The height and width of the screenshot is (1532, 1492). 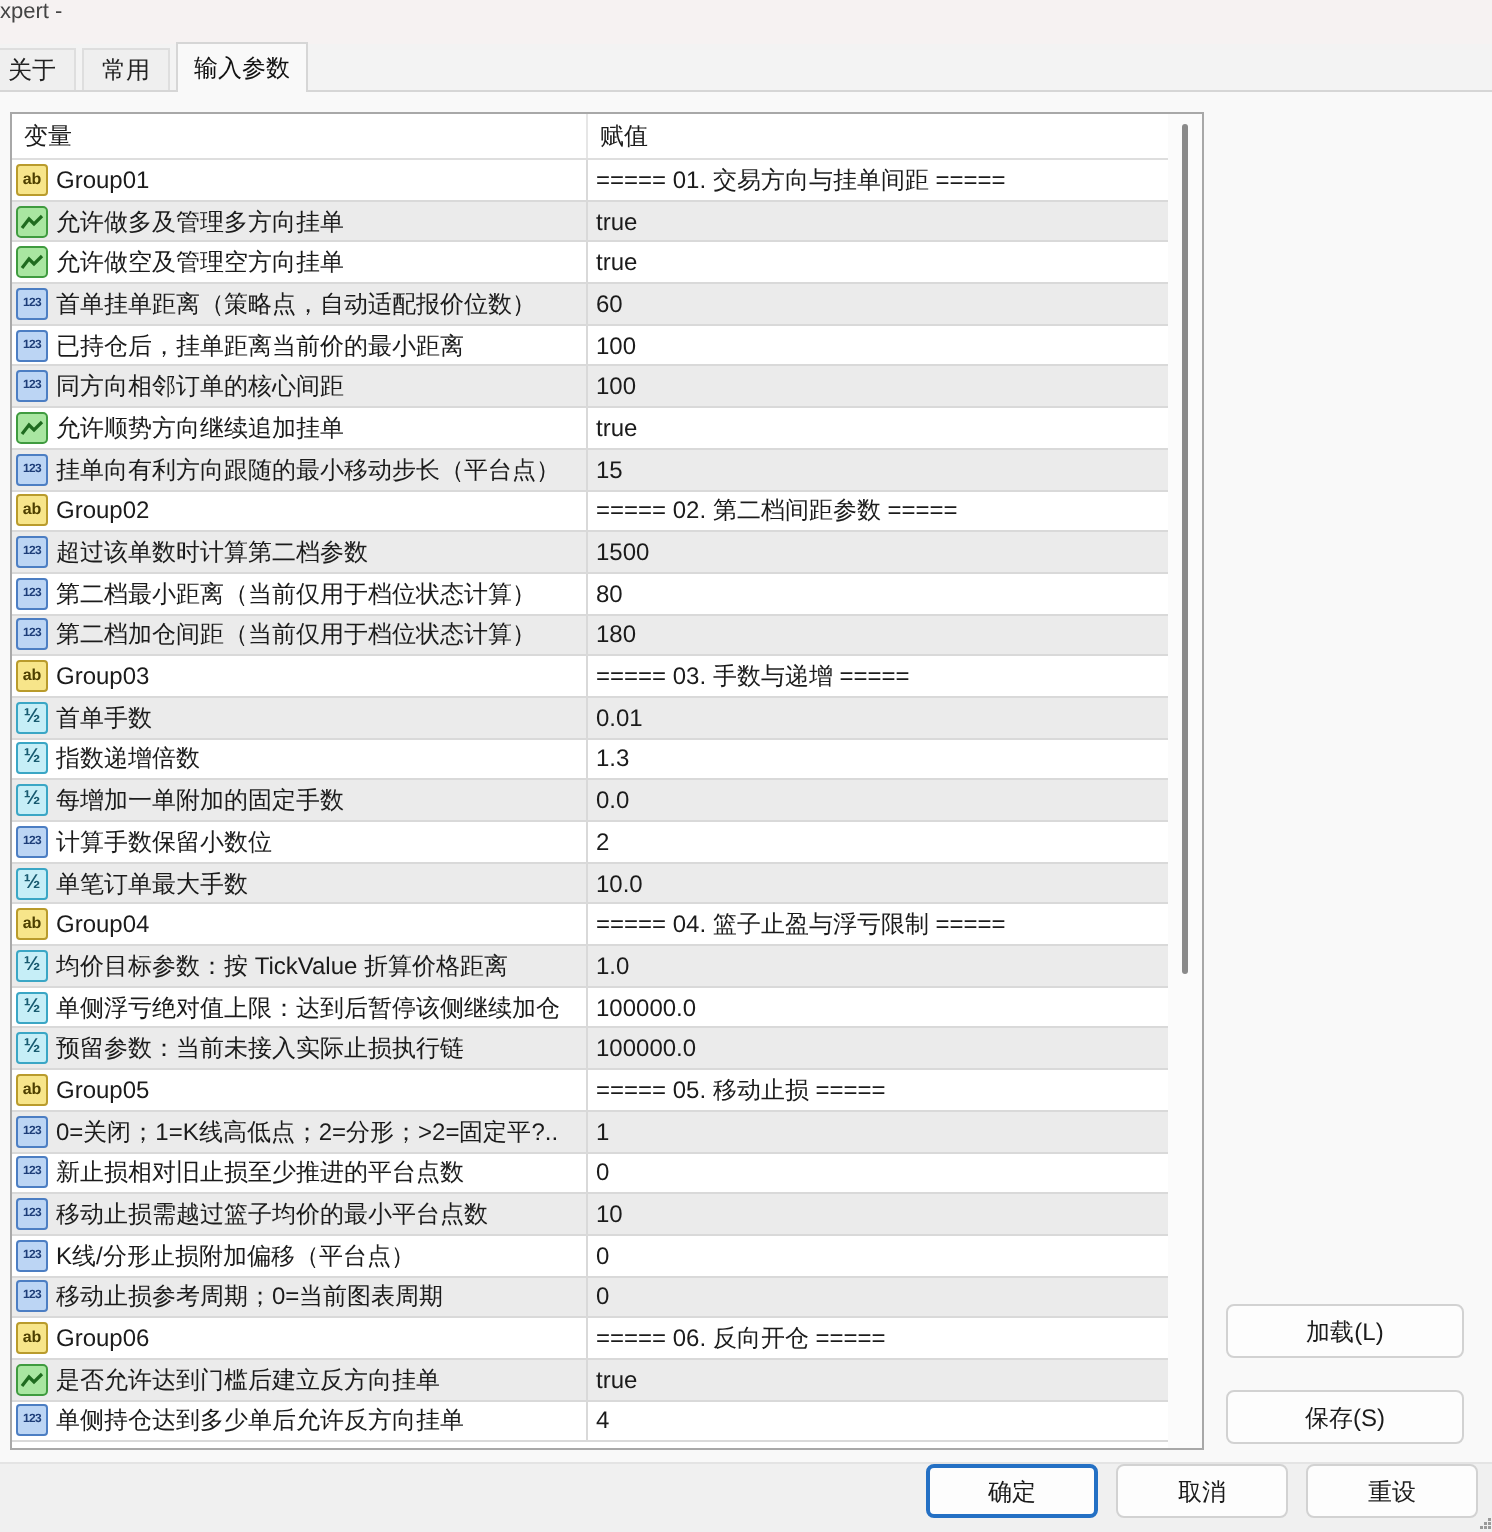 What do you see at coordinates (741, 1338) in the screenshot?
I see `parameter-value: ===== 06. 反向开仓 =====` at bounding box center [741, 1338].